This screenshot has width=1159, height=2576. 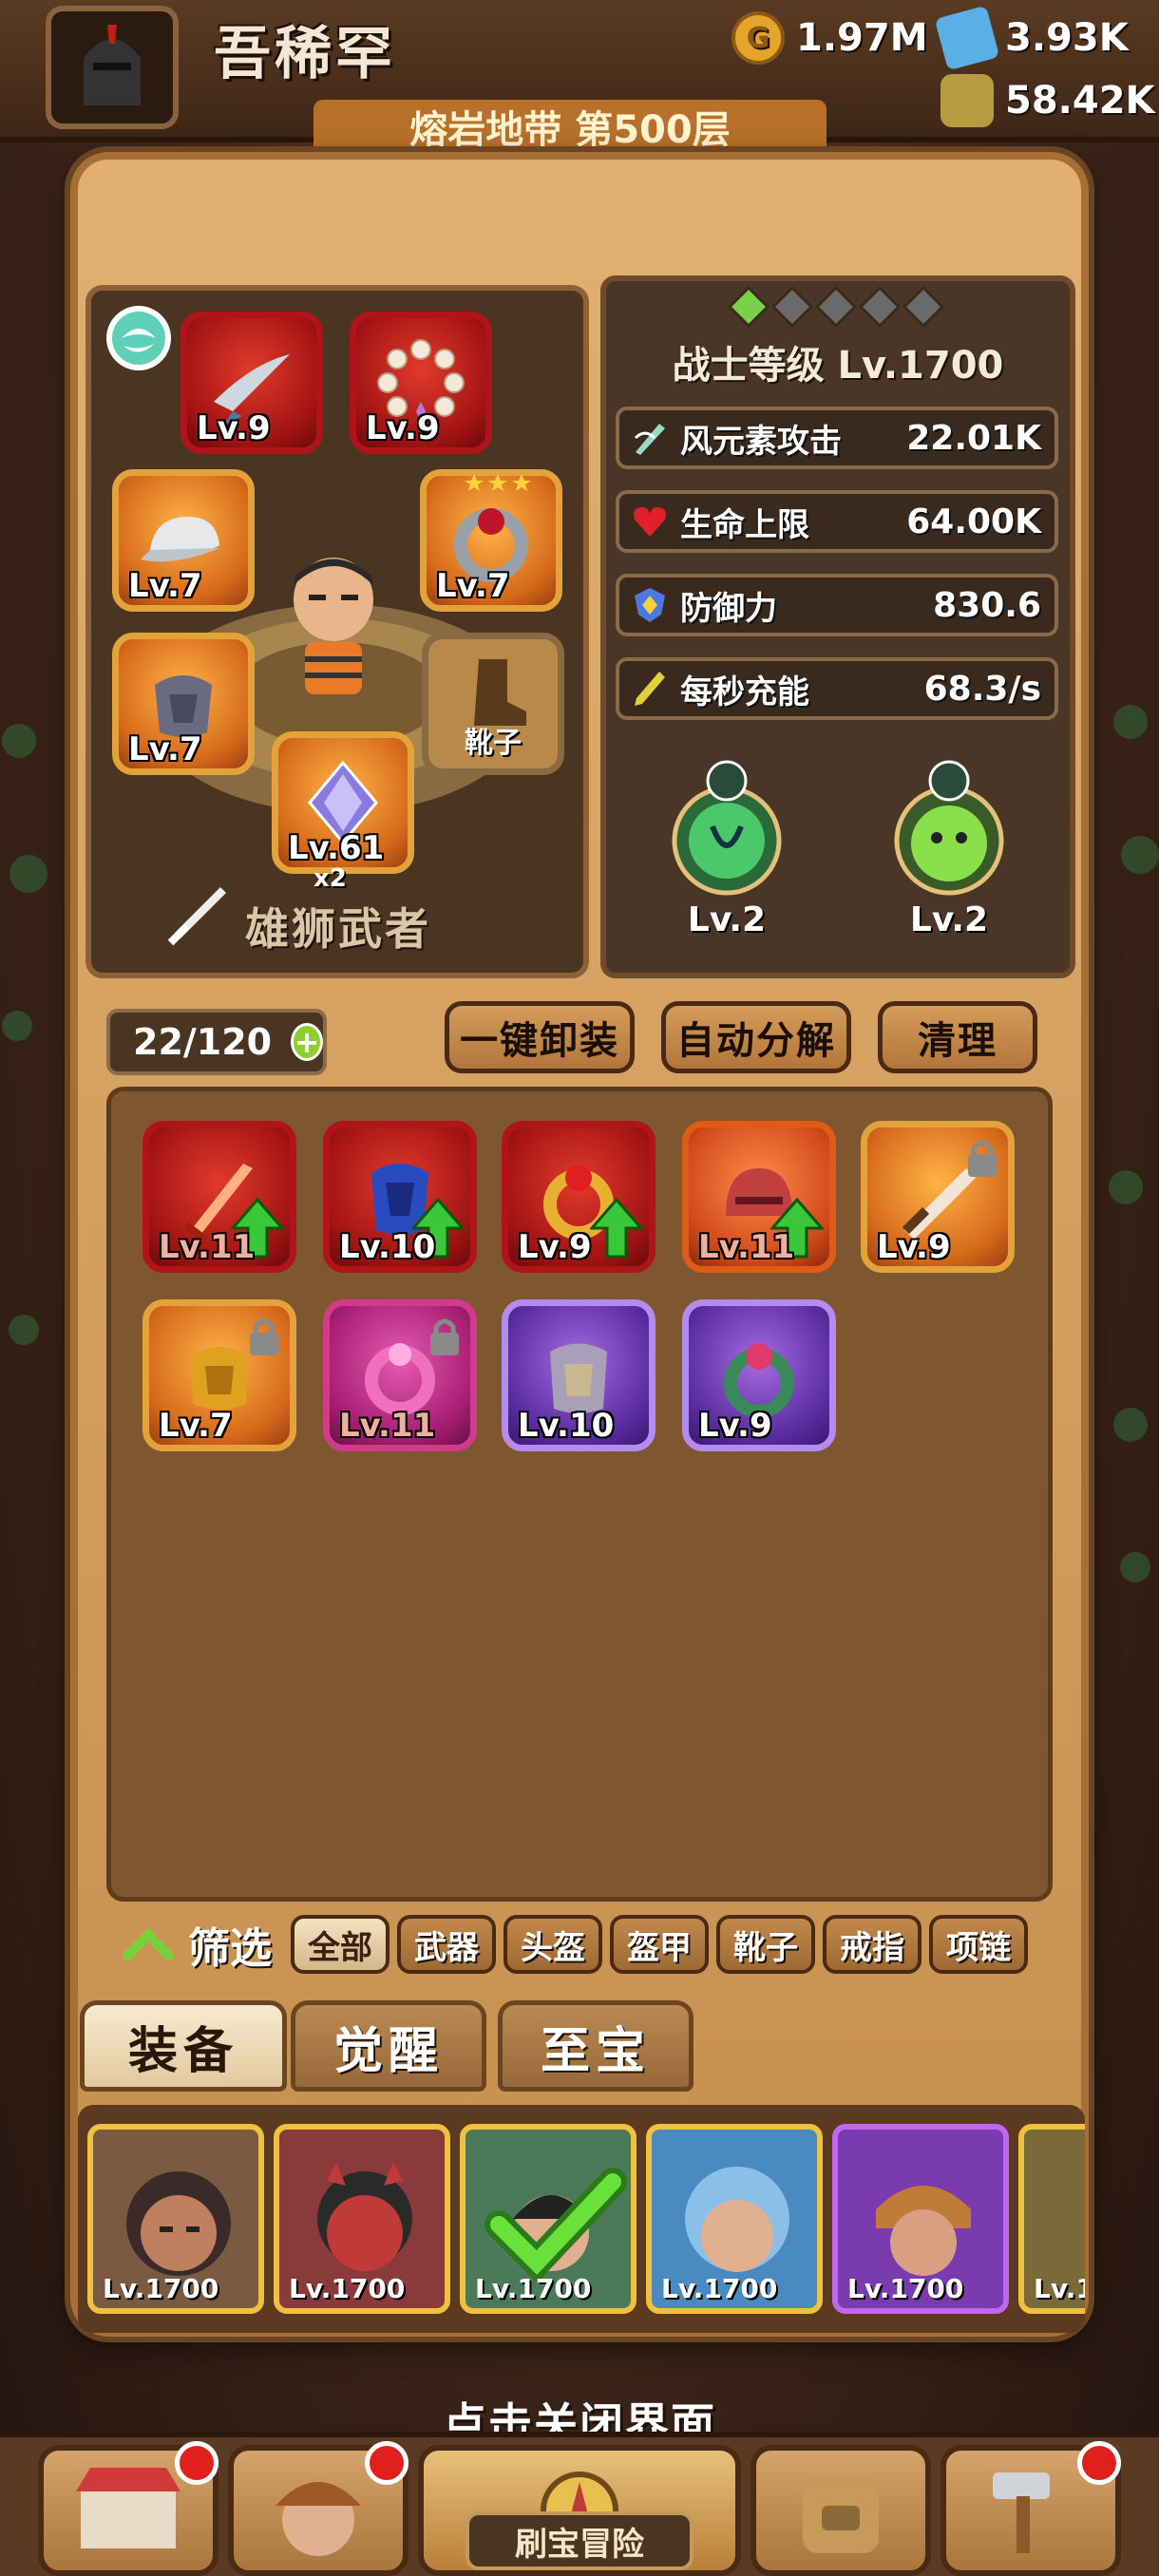 What do you see at coordinates (251, 383) in the screenshot?
I see `equipped-weapon-slot: Lv.9` at bounding box center [251, 383].